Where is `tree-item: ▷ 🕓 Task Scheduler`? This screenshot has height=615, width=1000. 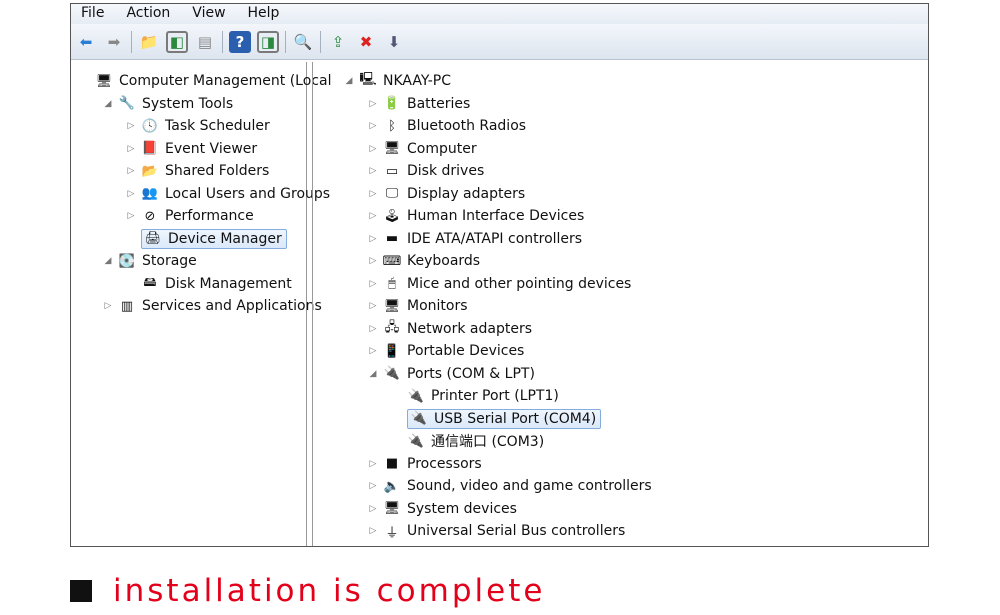 tree-item: ▷ 🕓 Task Scheduler is located at coordinates (197, 126).